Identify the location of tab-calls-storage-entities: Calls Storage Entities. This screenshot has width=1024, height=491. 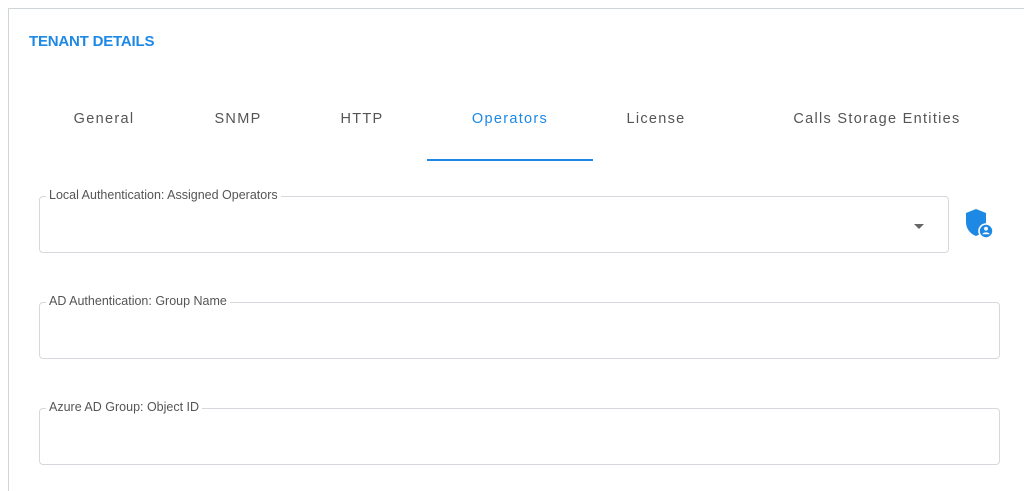
(877, 128).